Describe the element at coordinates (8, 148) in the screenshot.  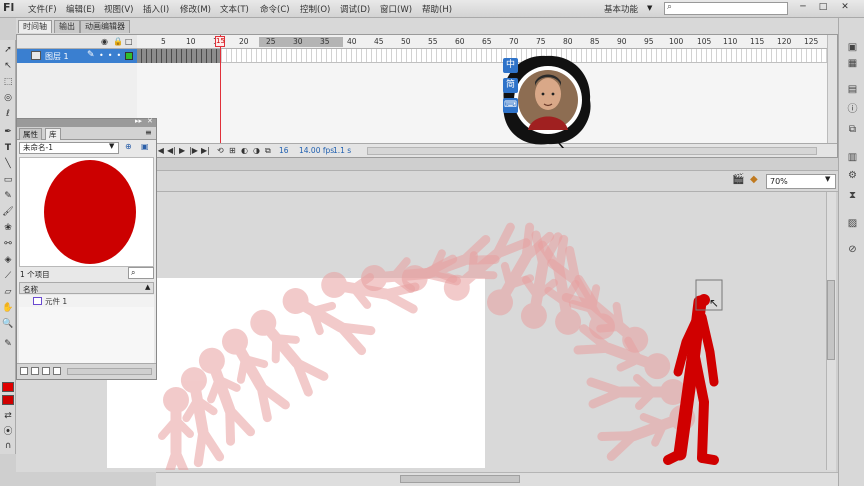
I see `text-icon: T` at that location.